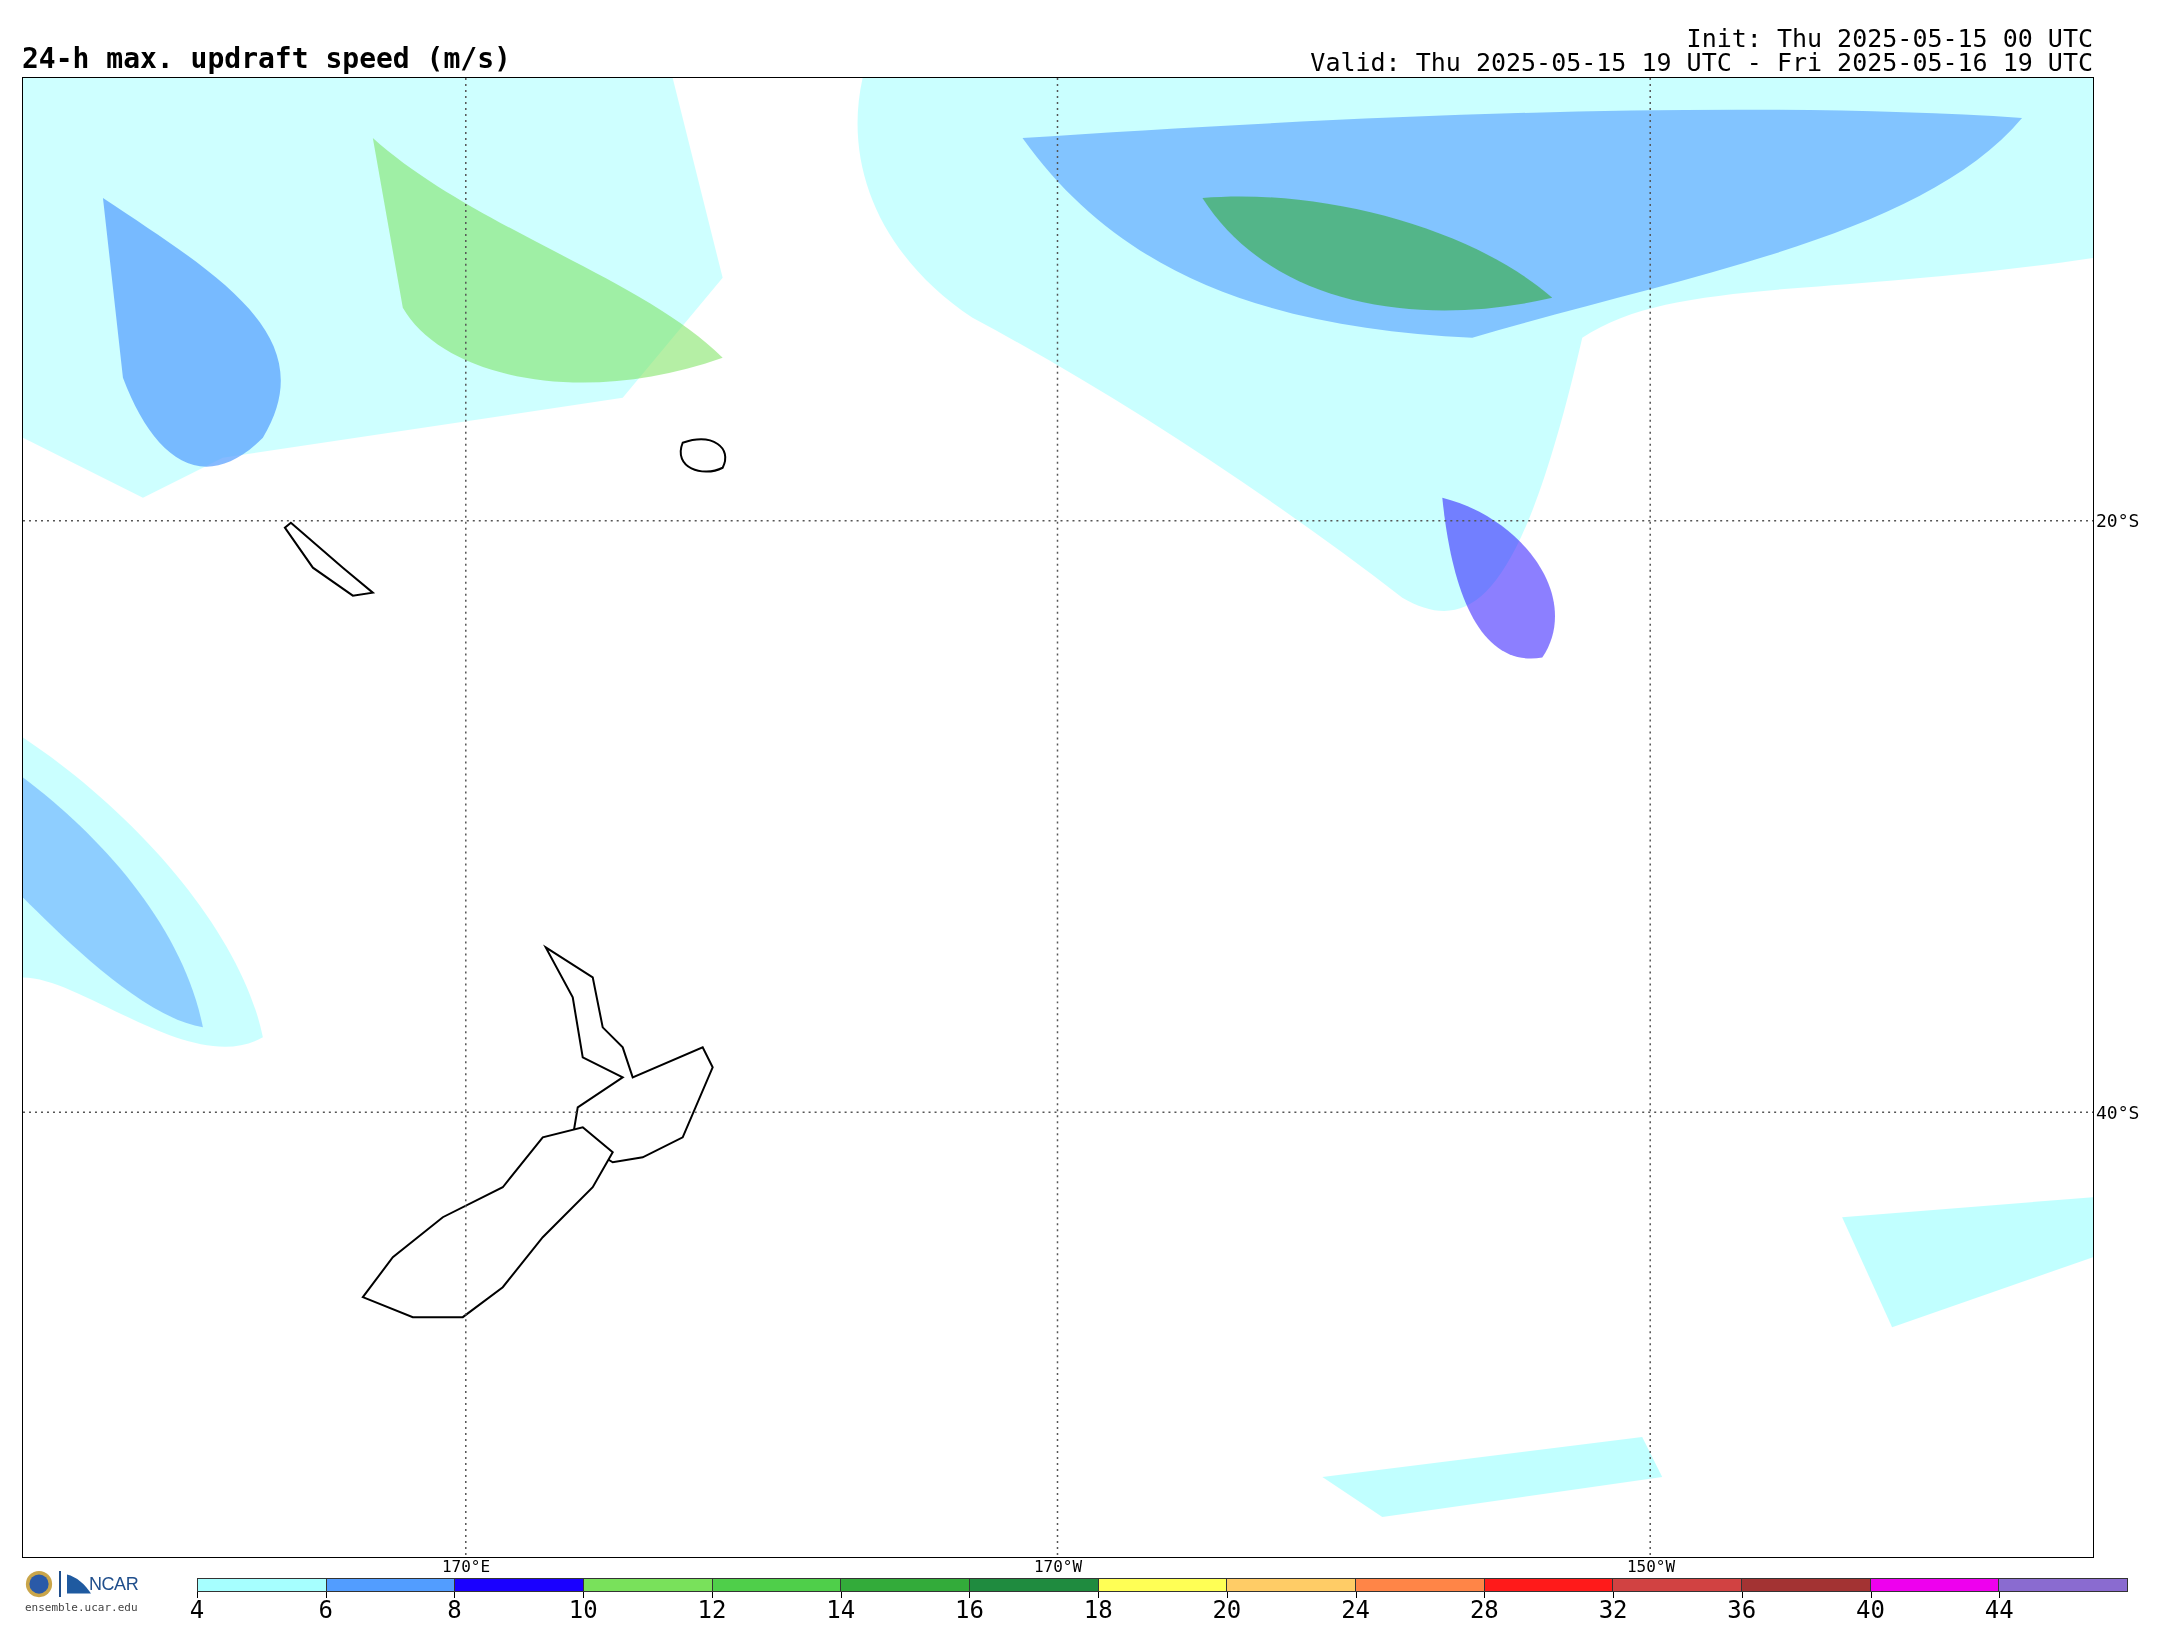 The image size is (2160, 1626). Describe the element at coordinates (1098, 1610) in the screenshot. I see `legend-tick-label: 18` at that location.